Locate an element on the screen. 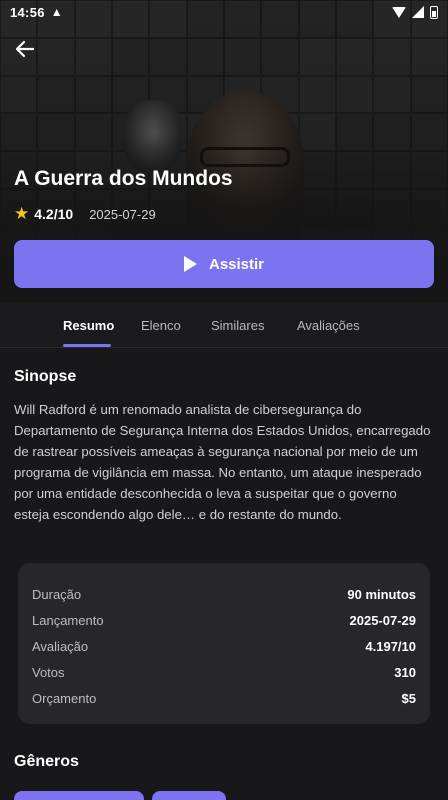  detail-row-duracao: Duração 90 minutos is located at coordinates (224, 594).